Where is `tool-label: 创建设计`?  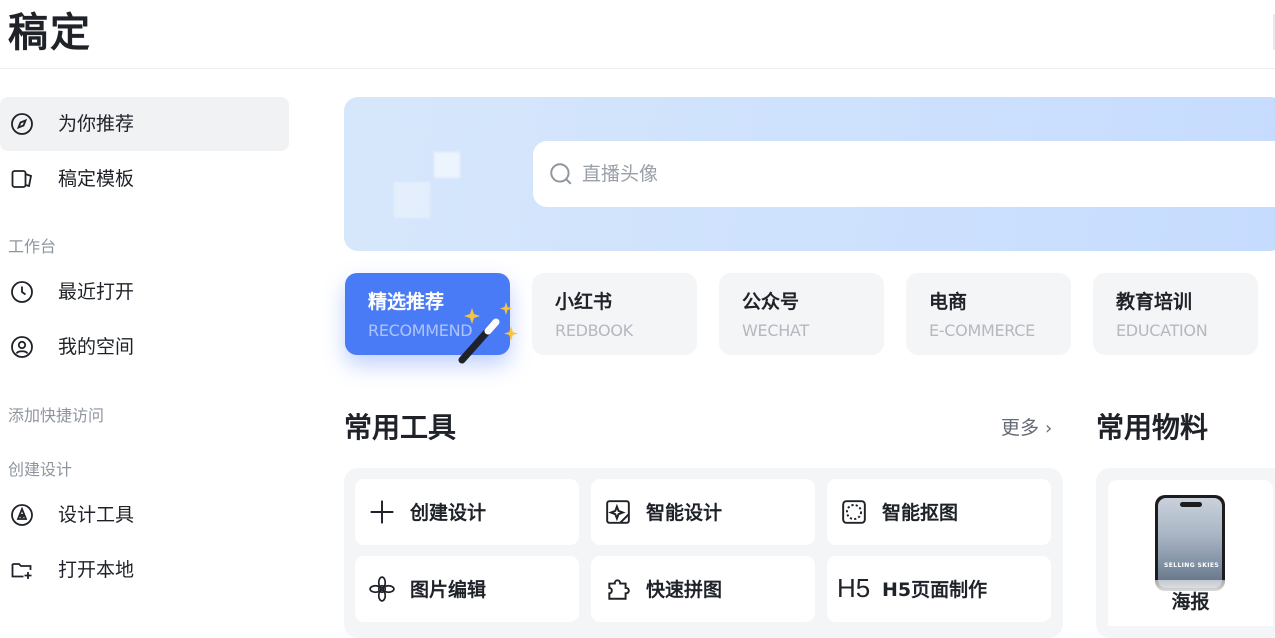 tool-label: 创建设计 is located at coordinates (448, 513).